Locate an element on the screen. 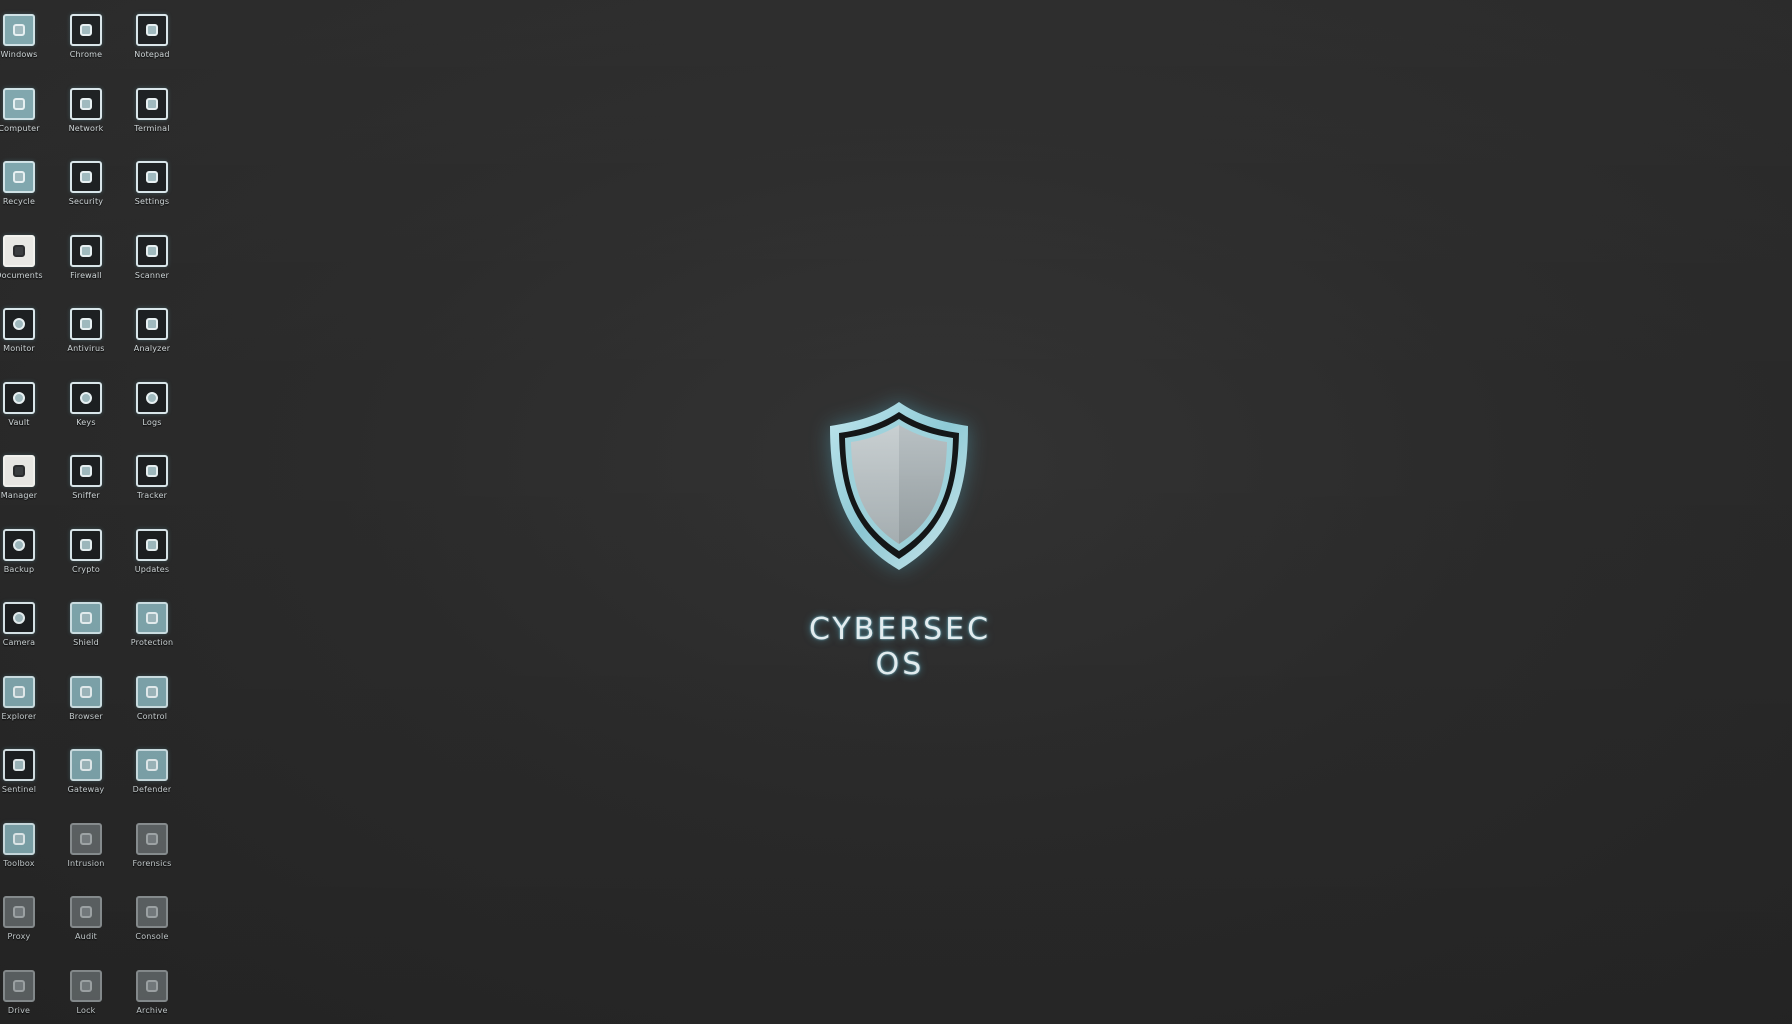 The height and width of the screenshot is (1024, 1792). desktop-icon: Computer is located at coordinates (26, 122).